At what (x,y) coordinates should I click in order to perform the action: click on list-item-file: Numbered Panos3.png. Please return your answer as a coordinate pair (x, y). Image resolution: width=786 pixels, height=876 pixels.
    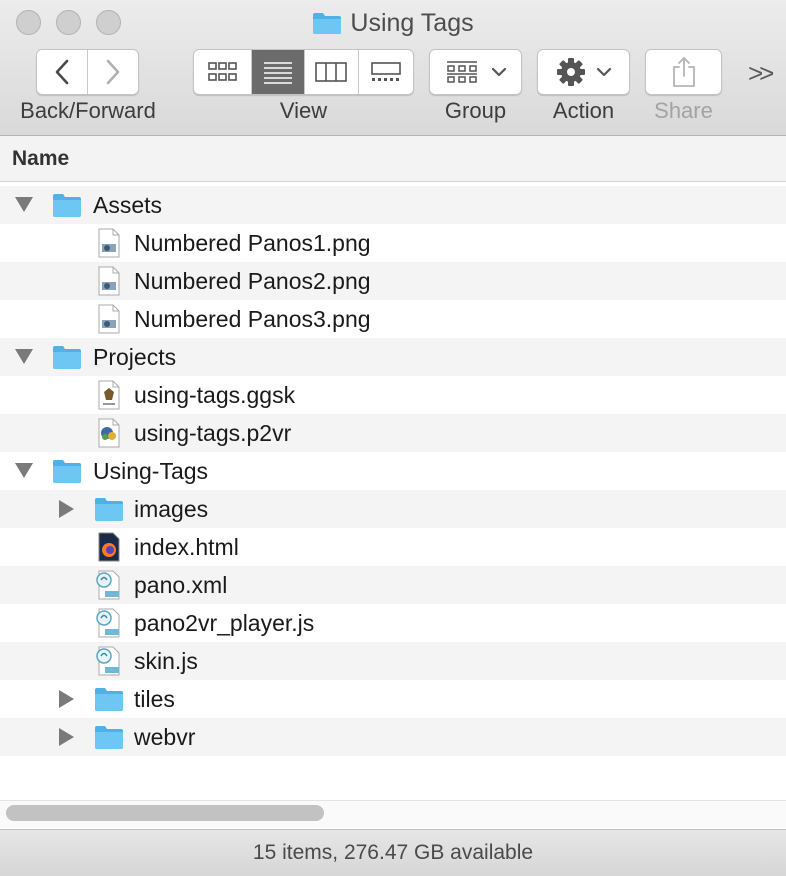
    Looking at the image, I should click on (393, 319).